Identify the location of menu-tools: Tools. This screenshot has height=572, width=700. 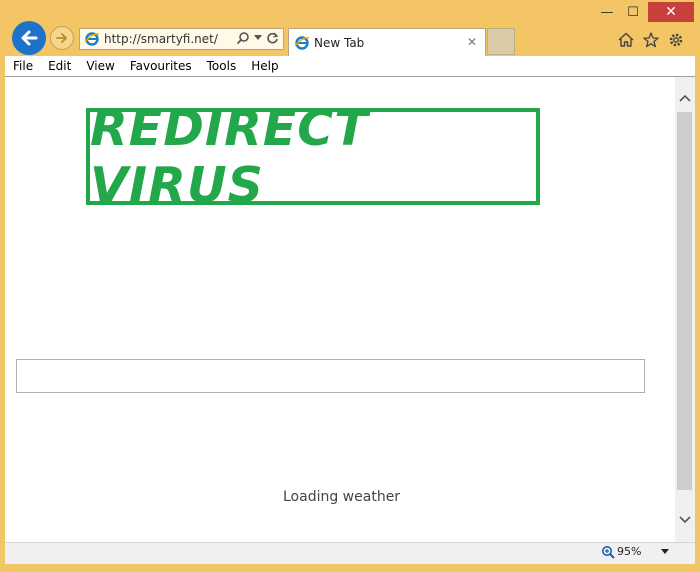
(222, 66).